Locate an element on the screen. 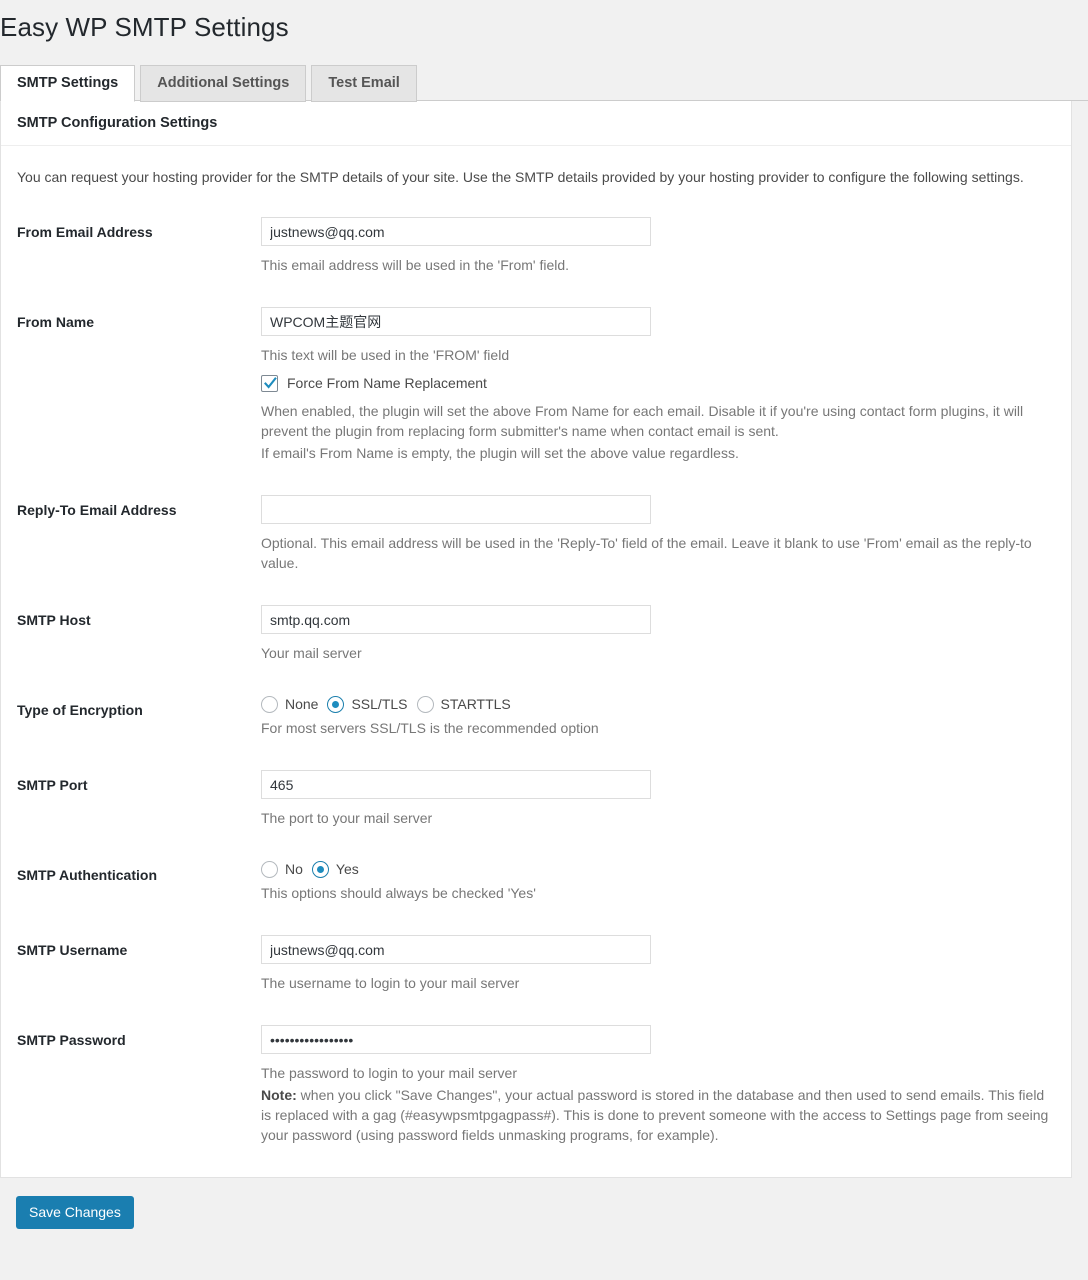 The height and width of the screenshot is (1280, 1088). tab-additional-settings: Additional Settings is located at coordinates (223, 83).